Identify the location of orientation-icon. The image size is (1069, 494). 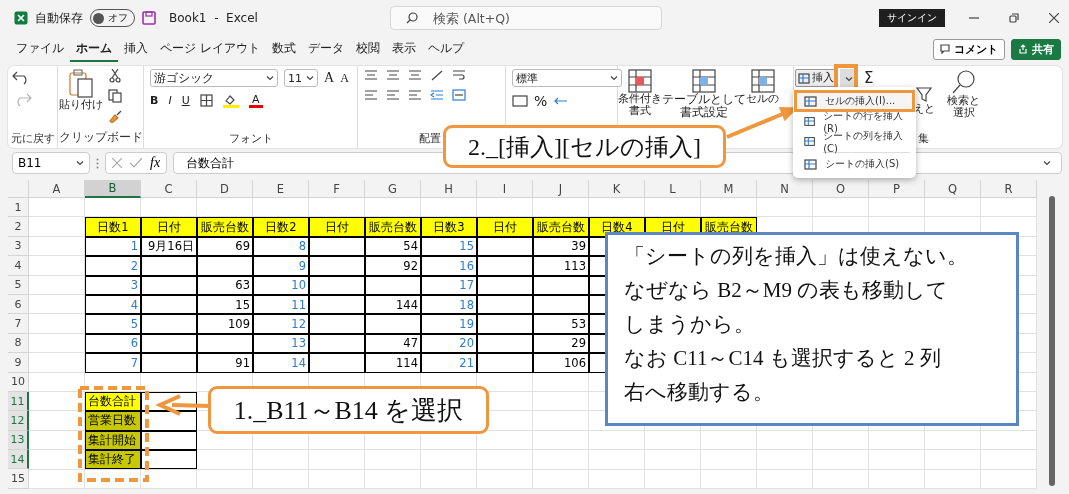
(437, 75).